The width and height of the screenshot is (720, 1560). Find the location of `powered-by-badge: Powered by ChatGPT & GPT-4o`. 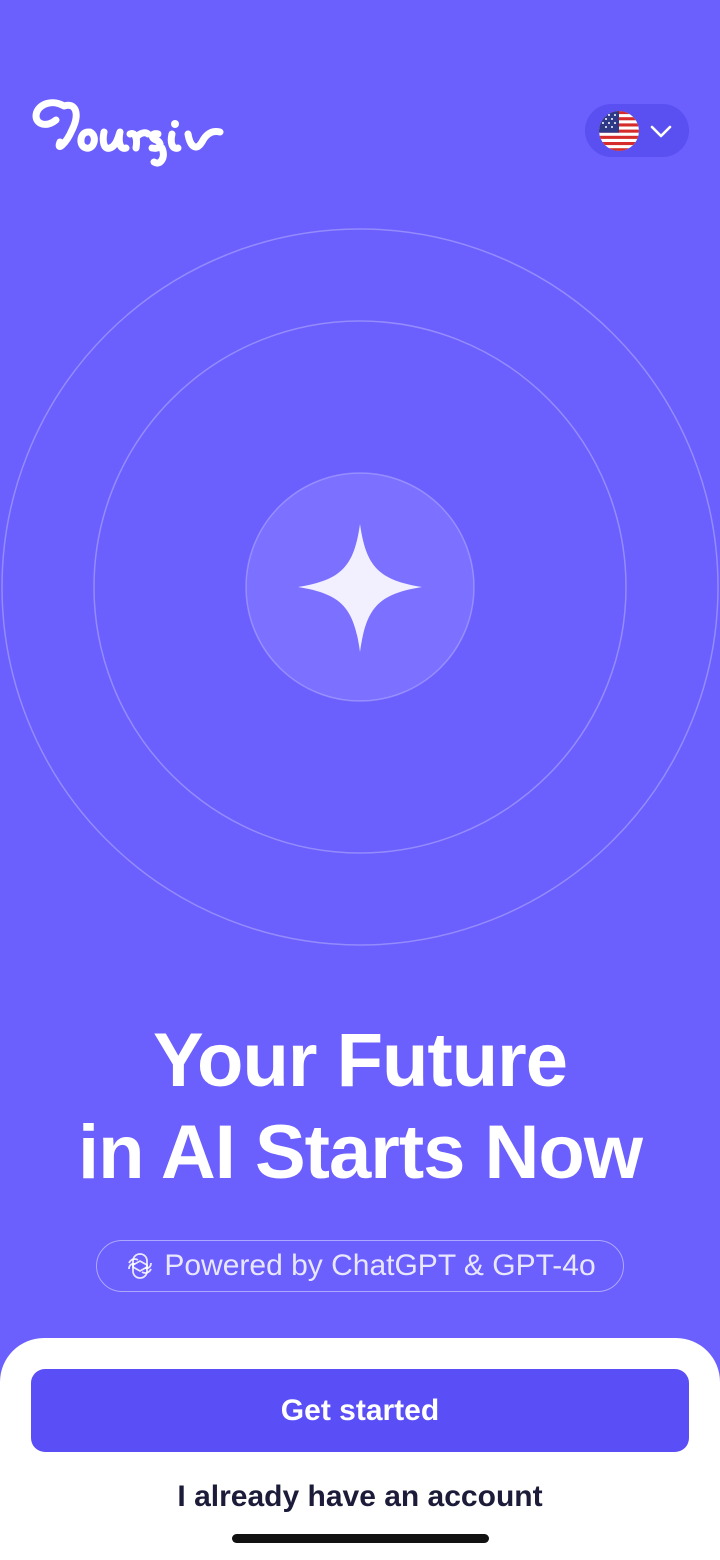

powered-by-badge: Powered by ChatGPT & GPT-4o is located at coordinates (360, 1266).